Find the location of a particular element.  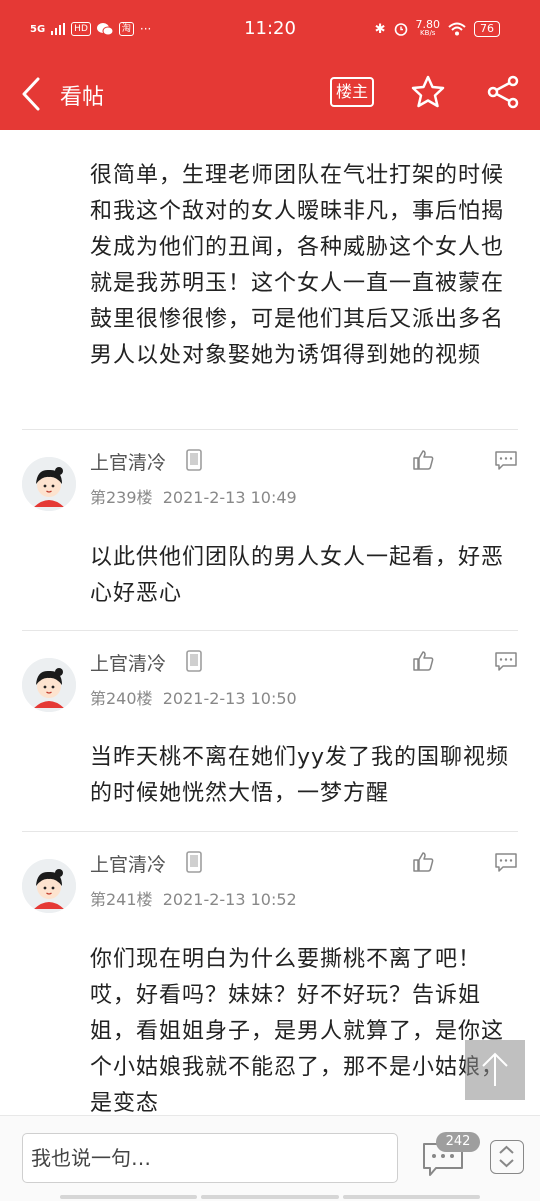

post-time: 2021-2-13 10:50 is located at coordinates (229, 698).